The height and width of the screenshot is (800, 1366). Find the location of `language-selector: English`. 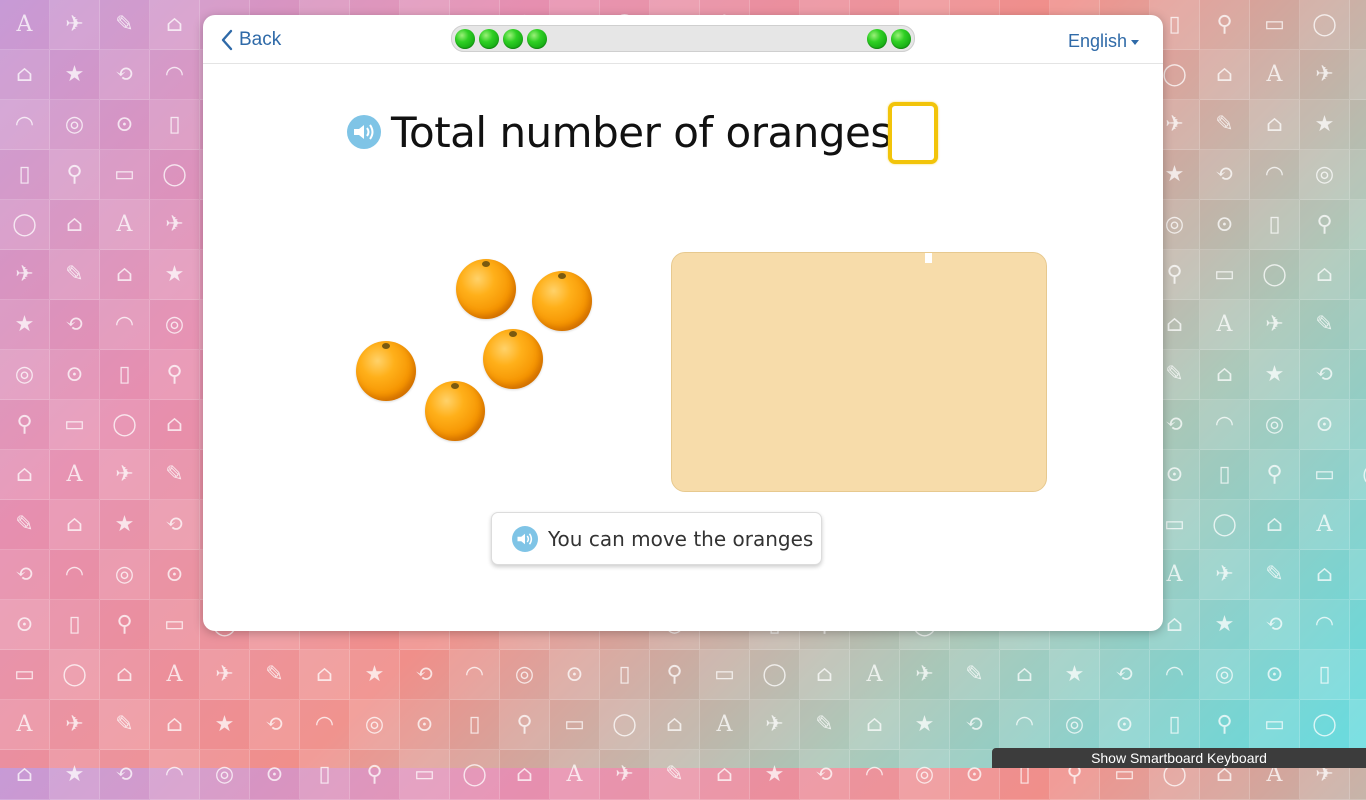

language-selector: English is located at coordinates (1103, 41).